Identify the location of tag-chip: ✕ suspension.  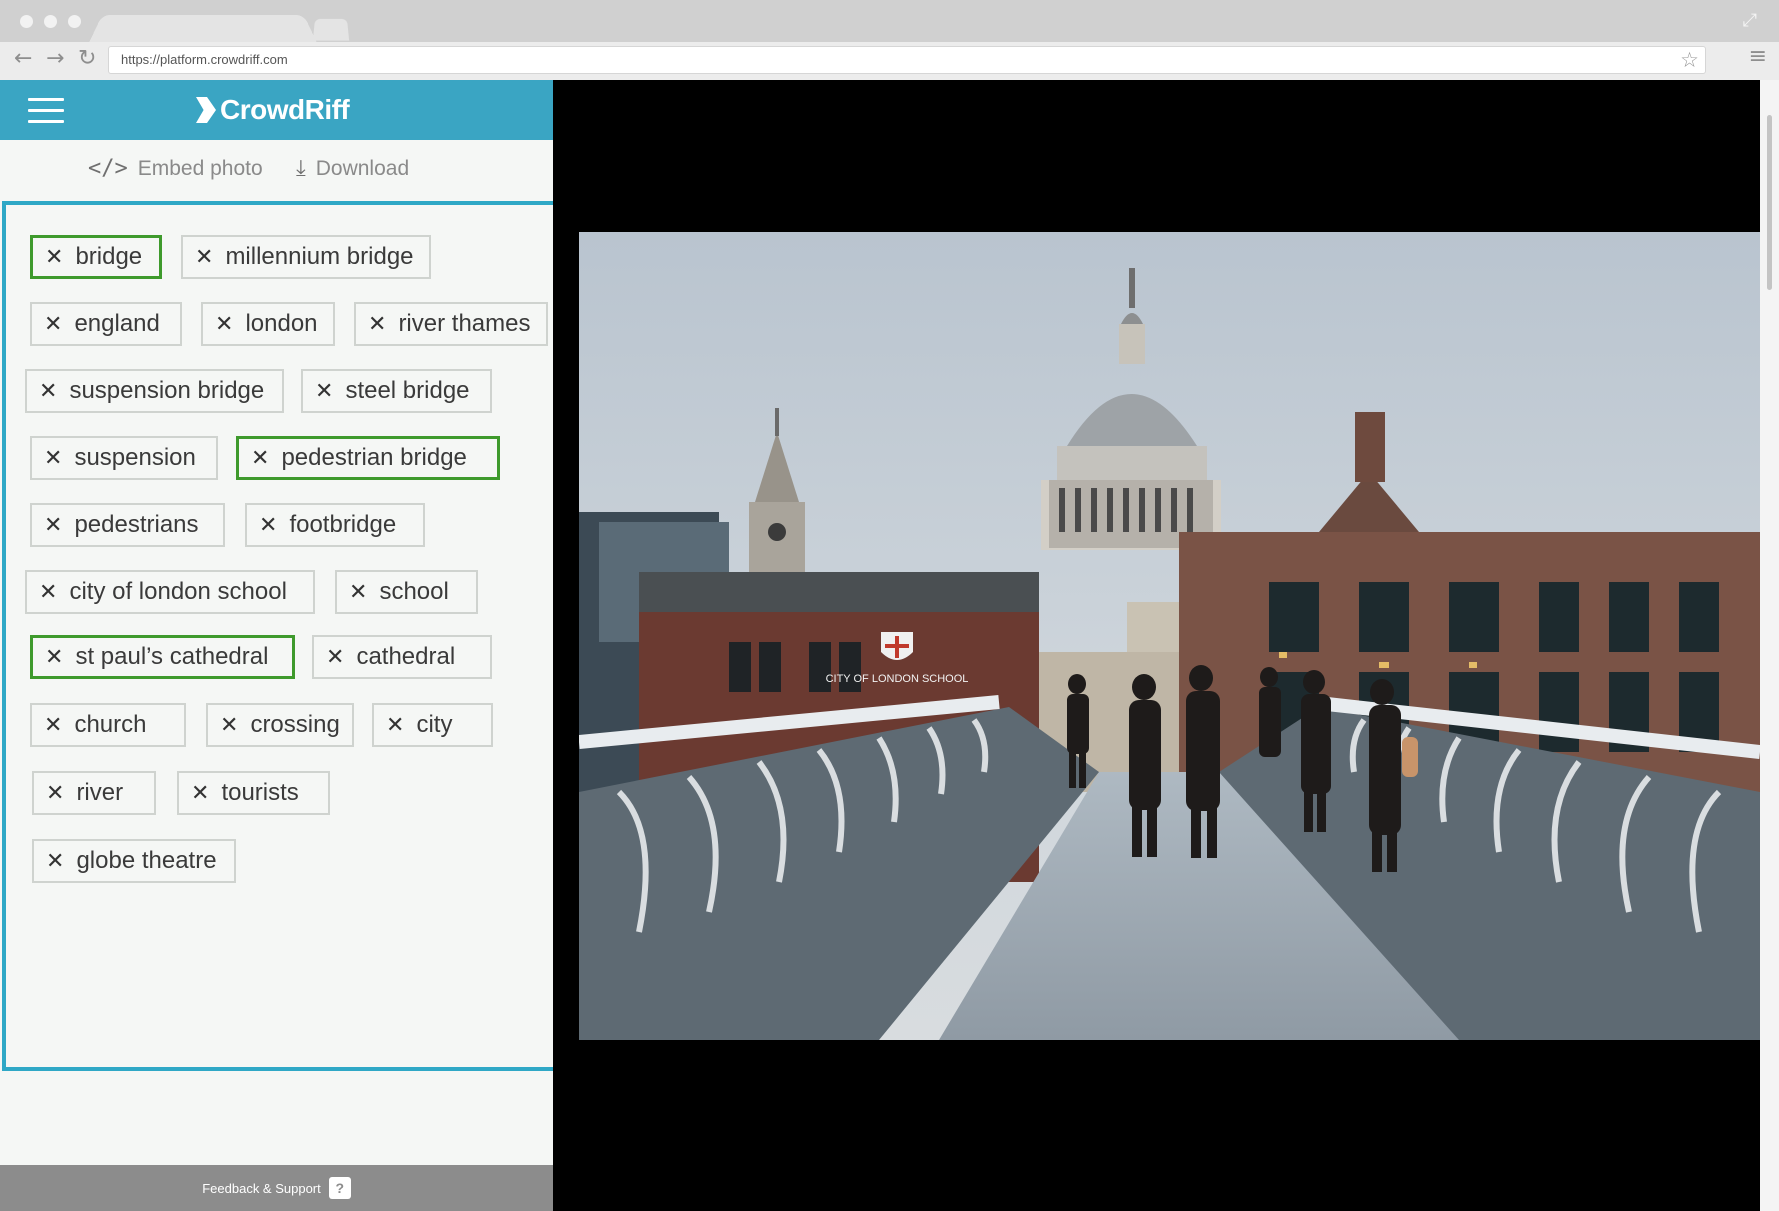
(124, 458).